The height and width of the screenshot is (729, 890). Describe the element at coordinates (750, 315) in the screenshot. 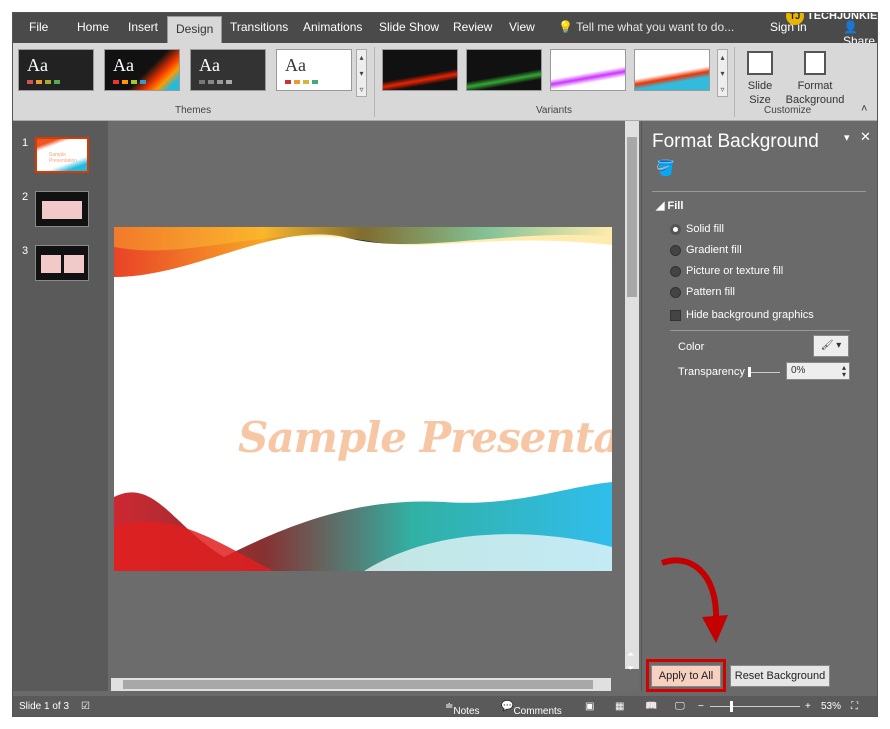

I see `hide-graphics-label: Hide background graphics` at that location.